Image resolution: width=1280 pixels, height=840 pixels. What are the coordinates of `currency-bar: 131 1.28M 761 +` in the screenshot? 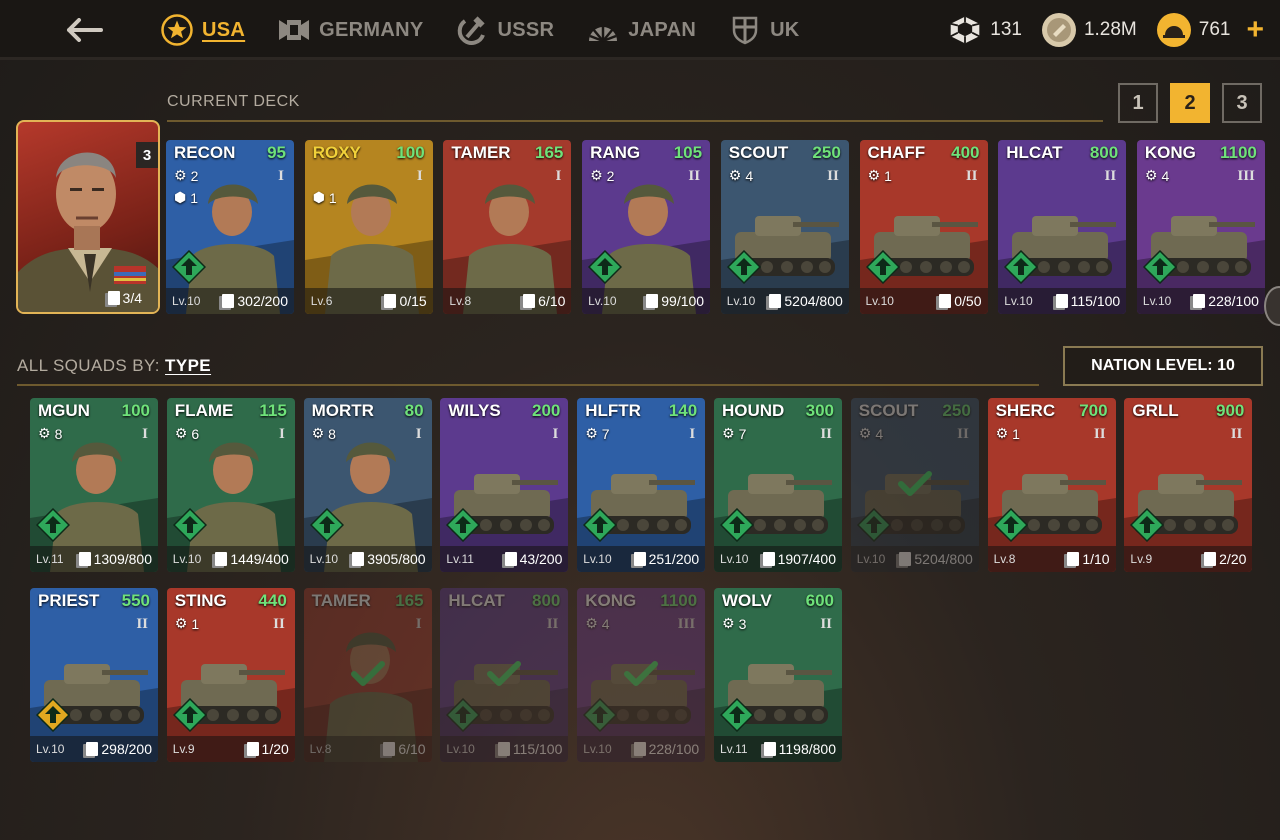 It's located at (1106, 30).